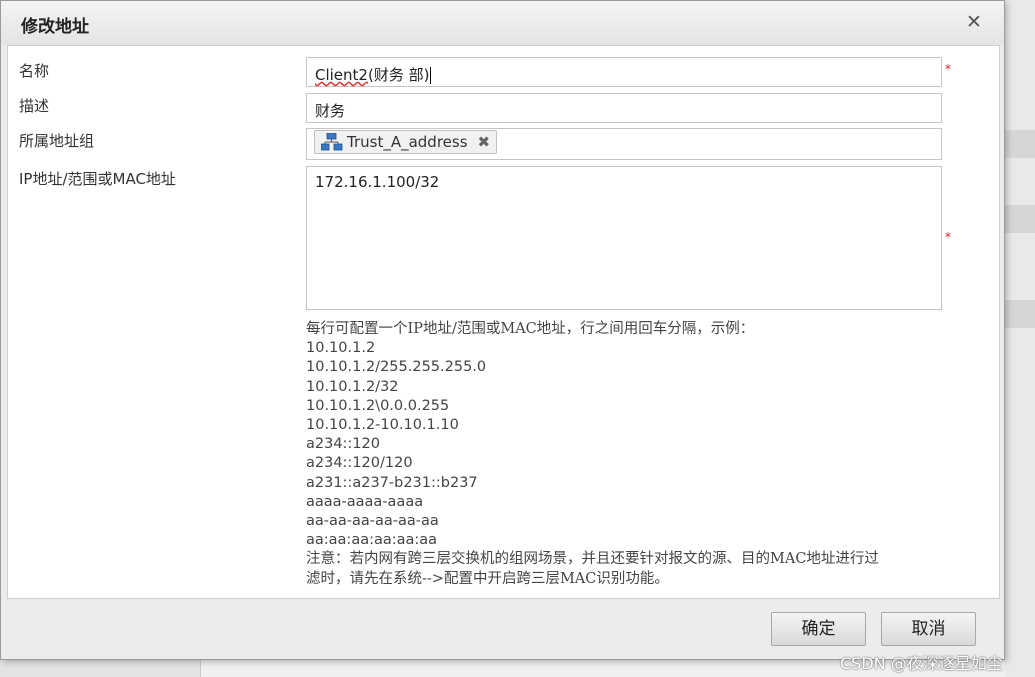 The height and width of the screenshot is (677, 1035). I want to click on address-group-tag-label: Trust_A_address, so click(407, 142).